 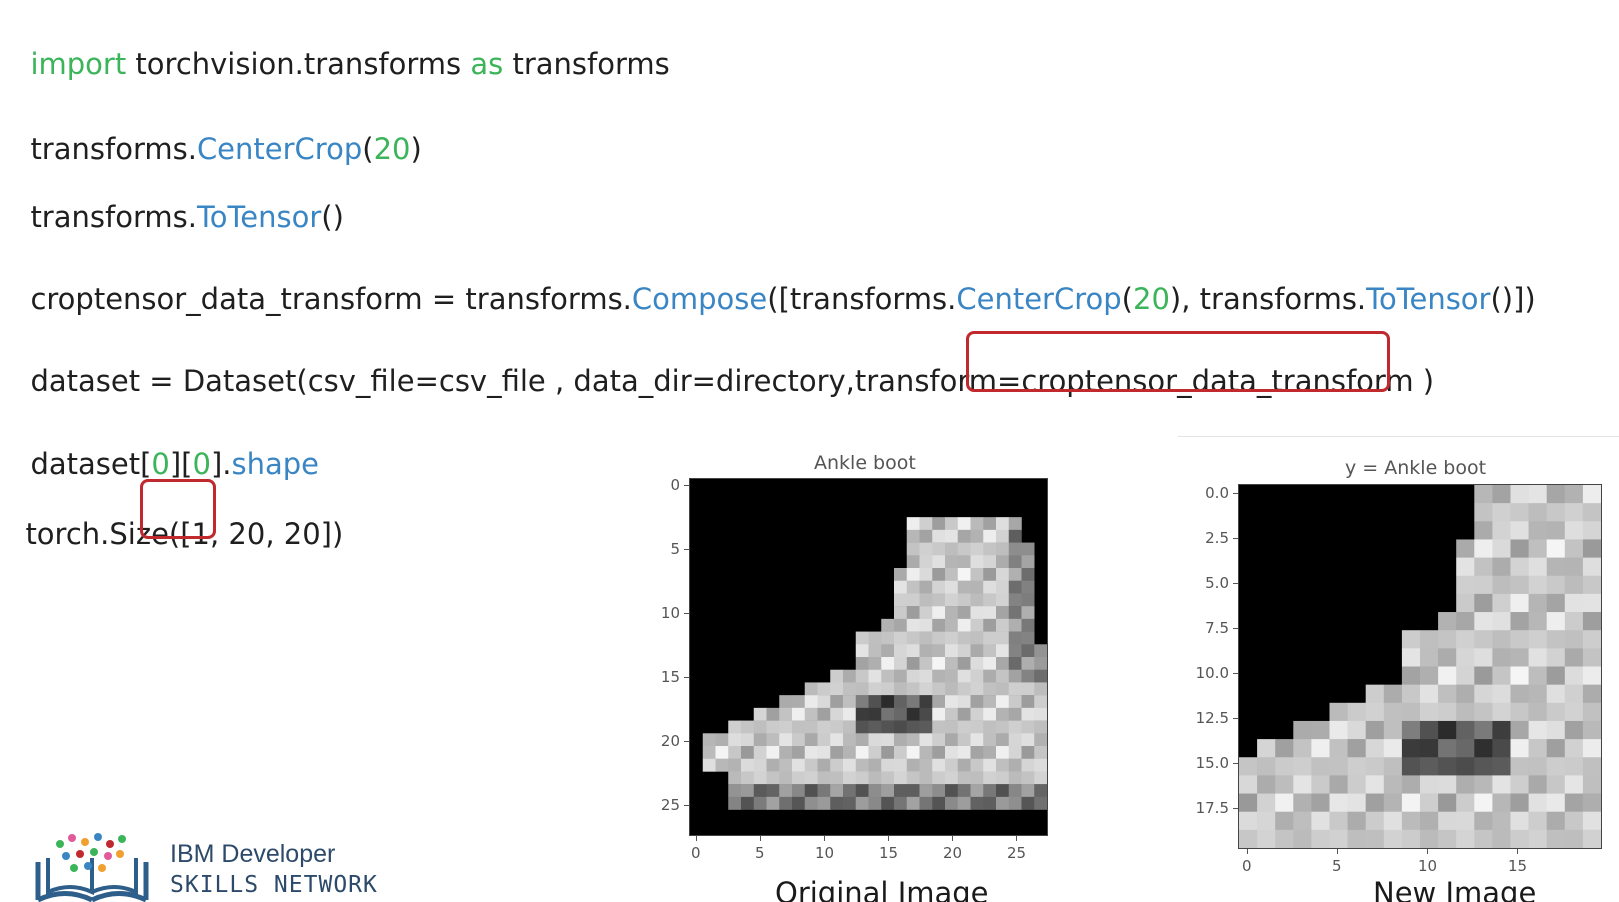 I want to click on x-tick-label: 5, so click(x=1337, y=866).